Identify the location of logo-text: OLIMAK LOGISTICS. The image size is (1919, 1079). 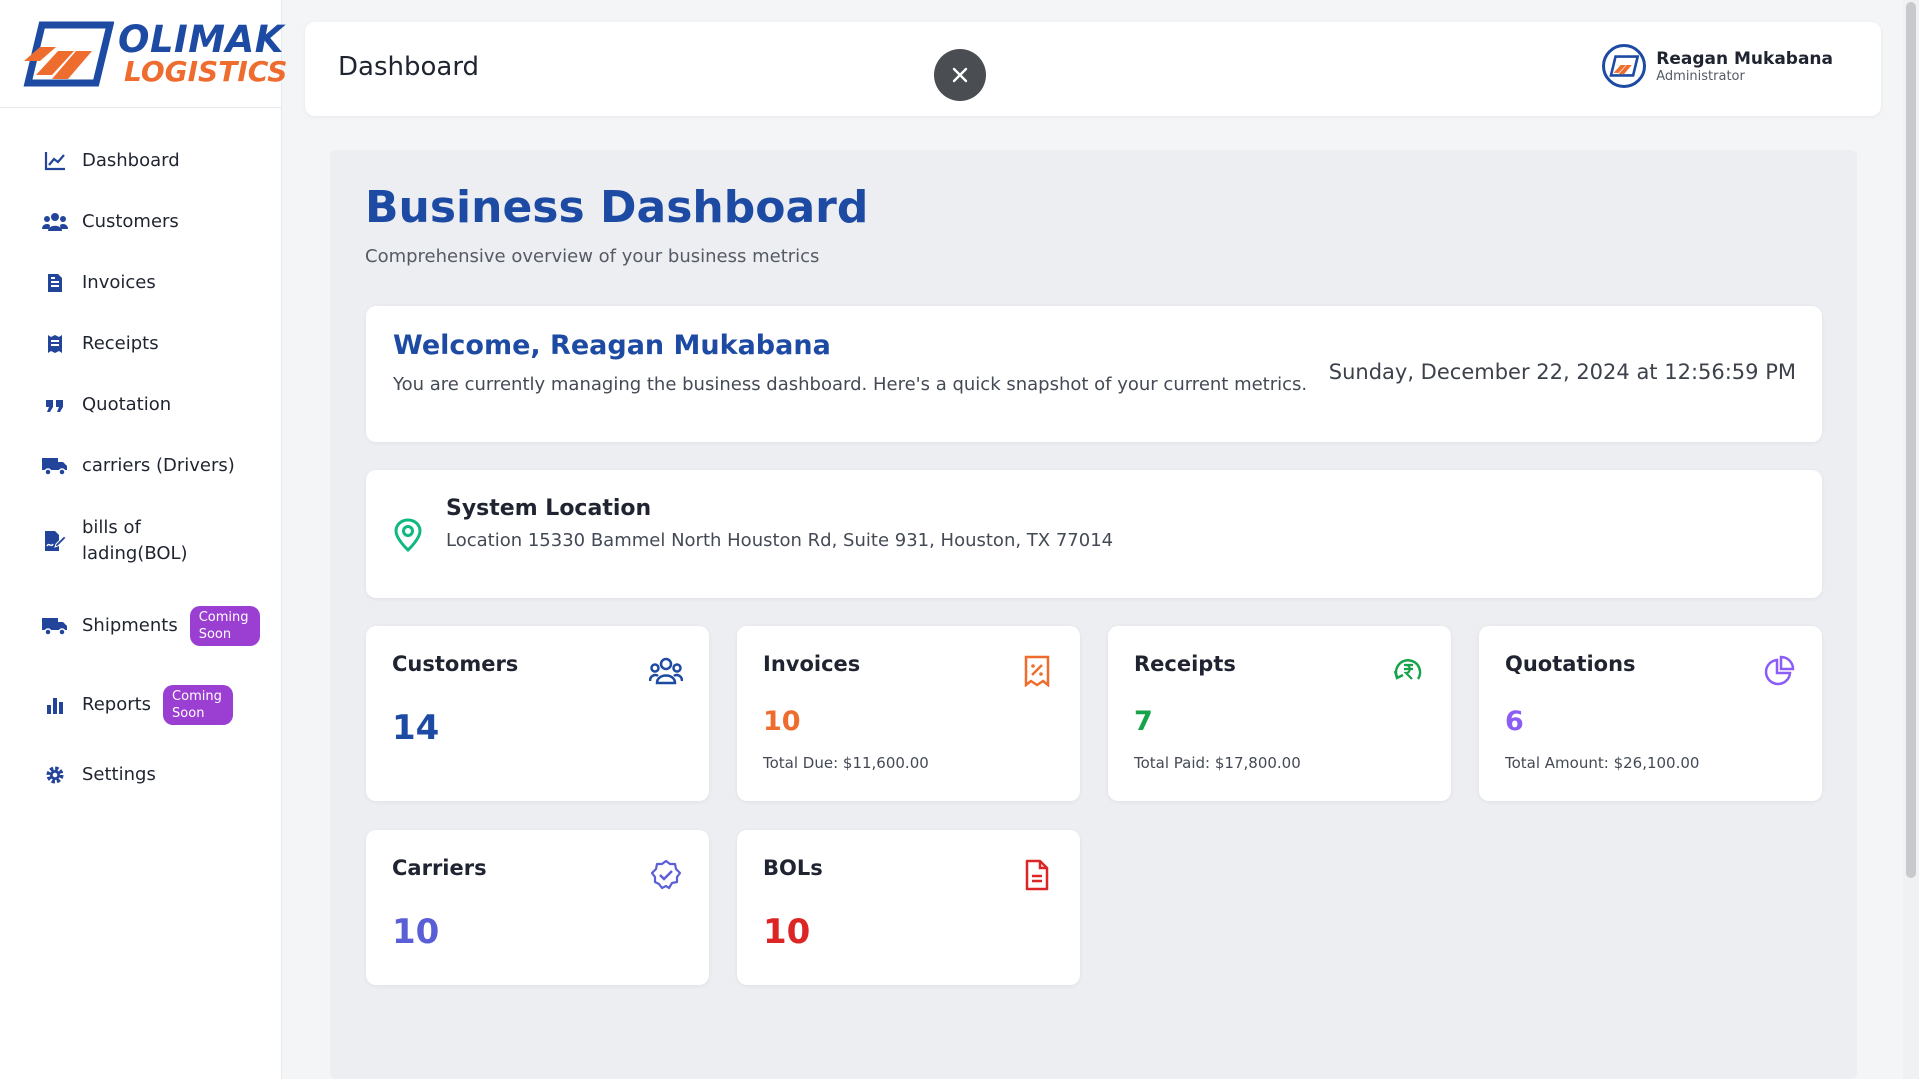
(202, 53).